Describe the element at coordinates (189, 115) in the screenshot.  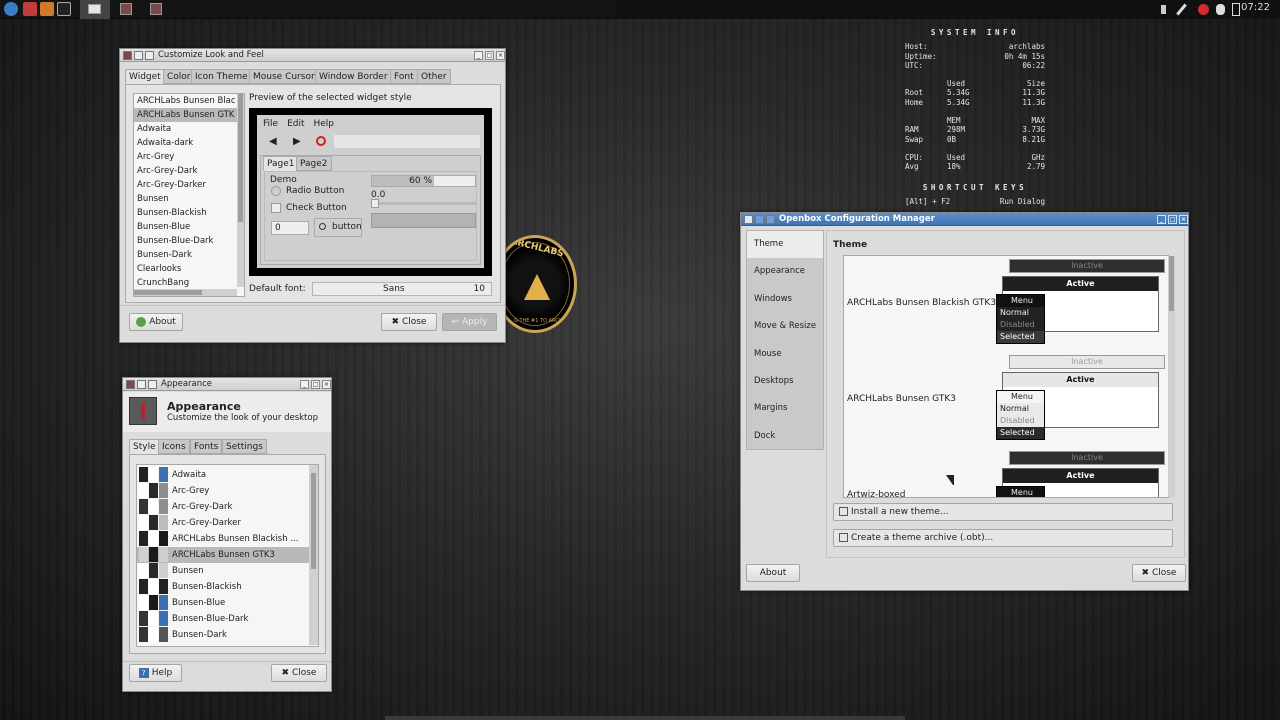
I see `theme-list-item: ARCHLabs Bunsen GTK` at that location.